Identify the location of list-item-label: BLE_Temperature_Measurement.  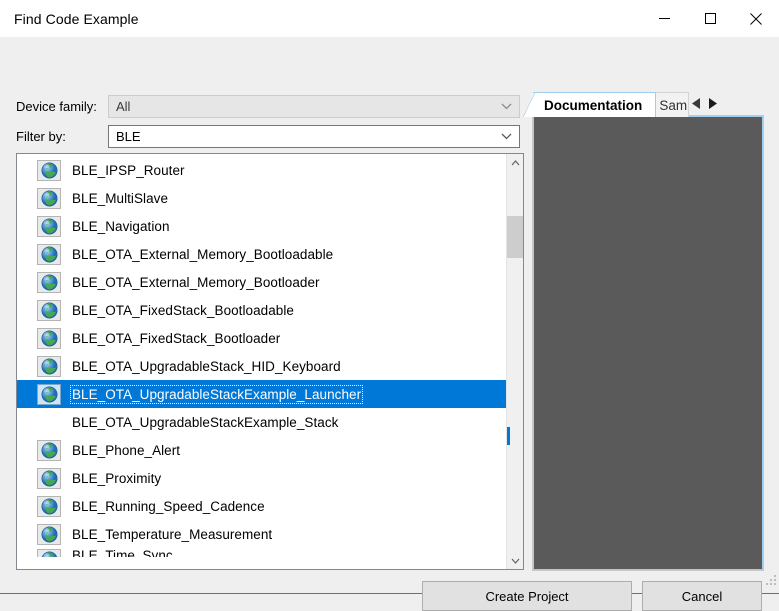
(172, 534).